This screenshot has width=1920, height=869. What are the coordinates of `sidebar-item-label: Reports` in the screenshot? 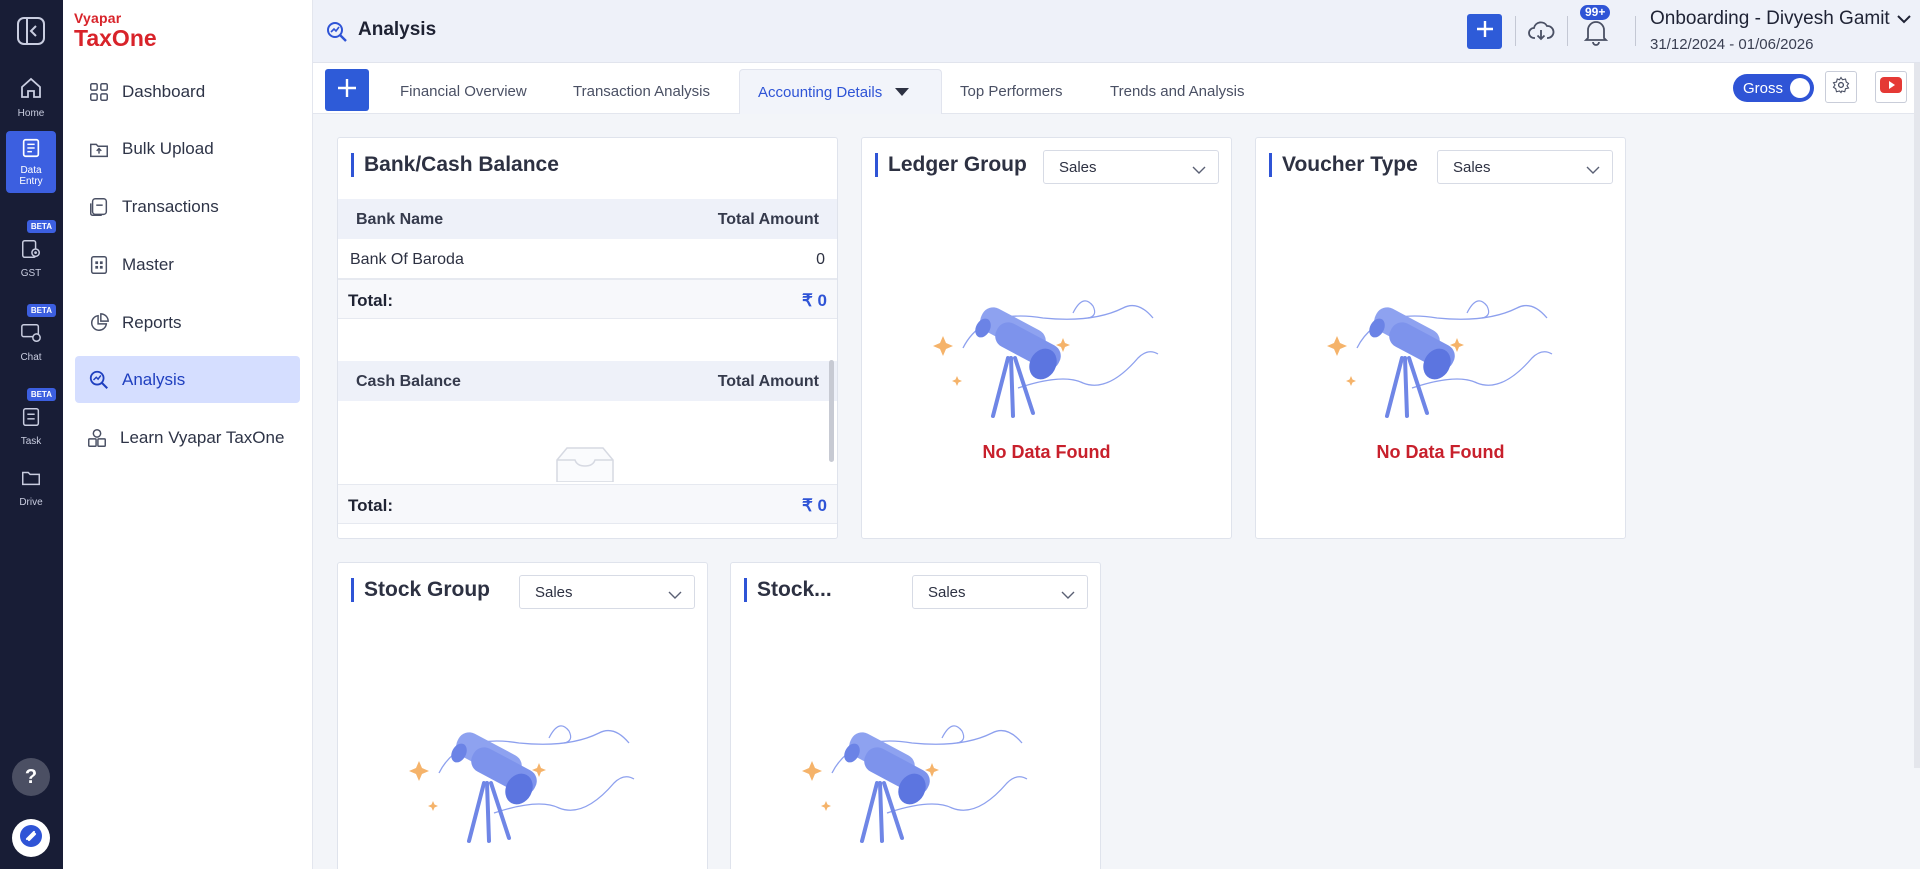 It's located at (152, 322).